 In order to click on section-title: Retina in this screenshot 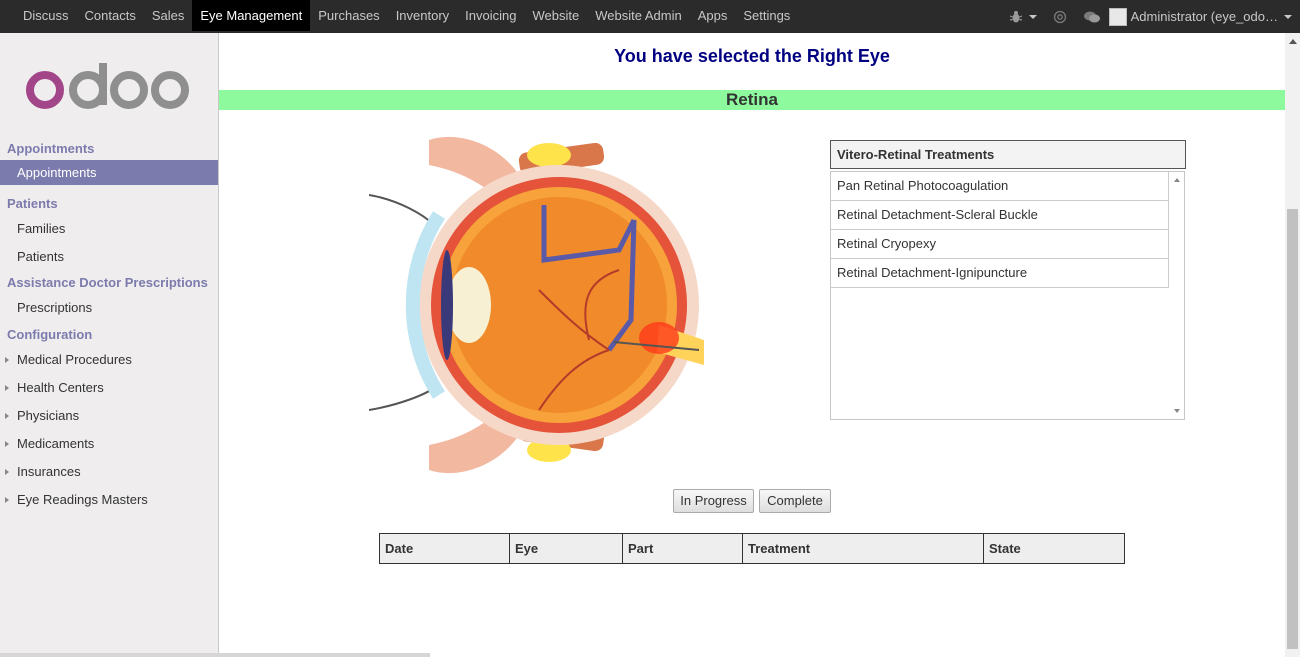, I will do `click(752, 100)`.